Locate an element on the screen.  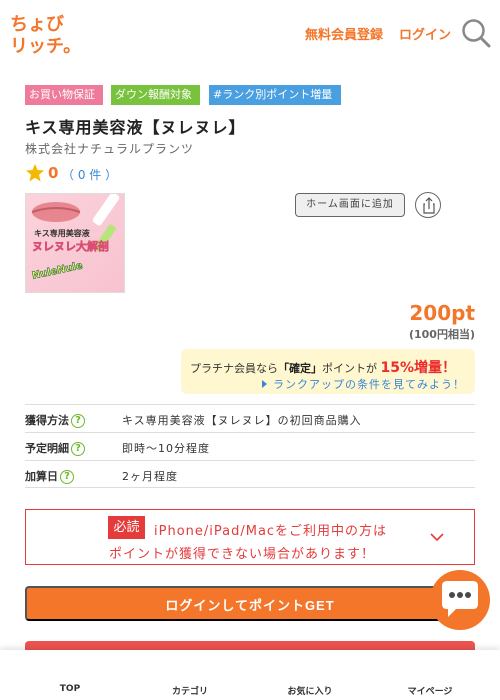
svg-text: リッチ。 is located at coordinates (40, 45).